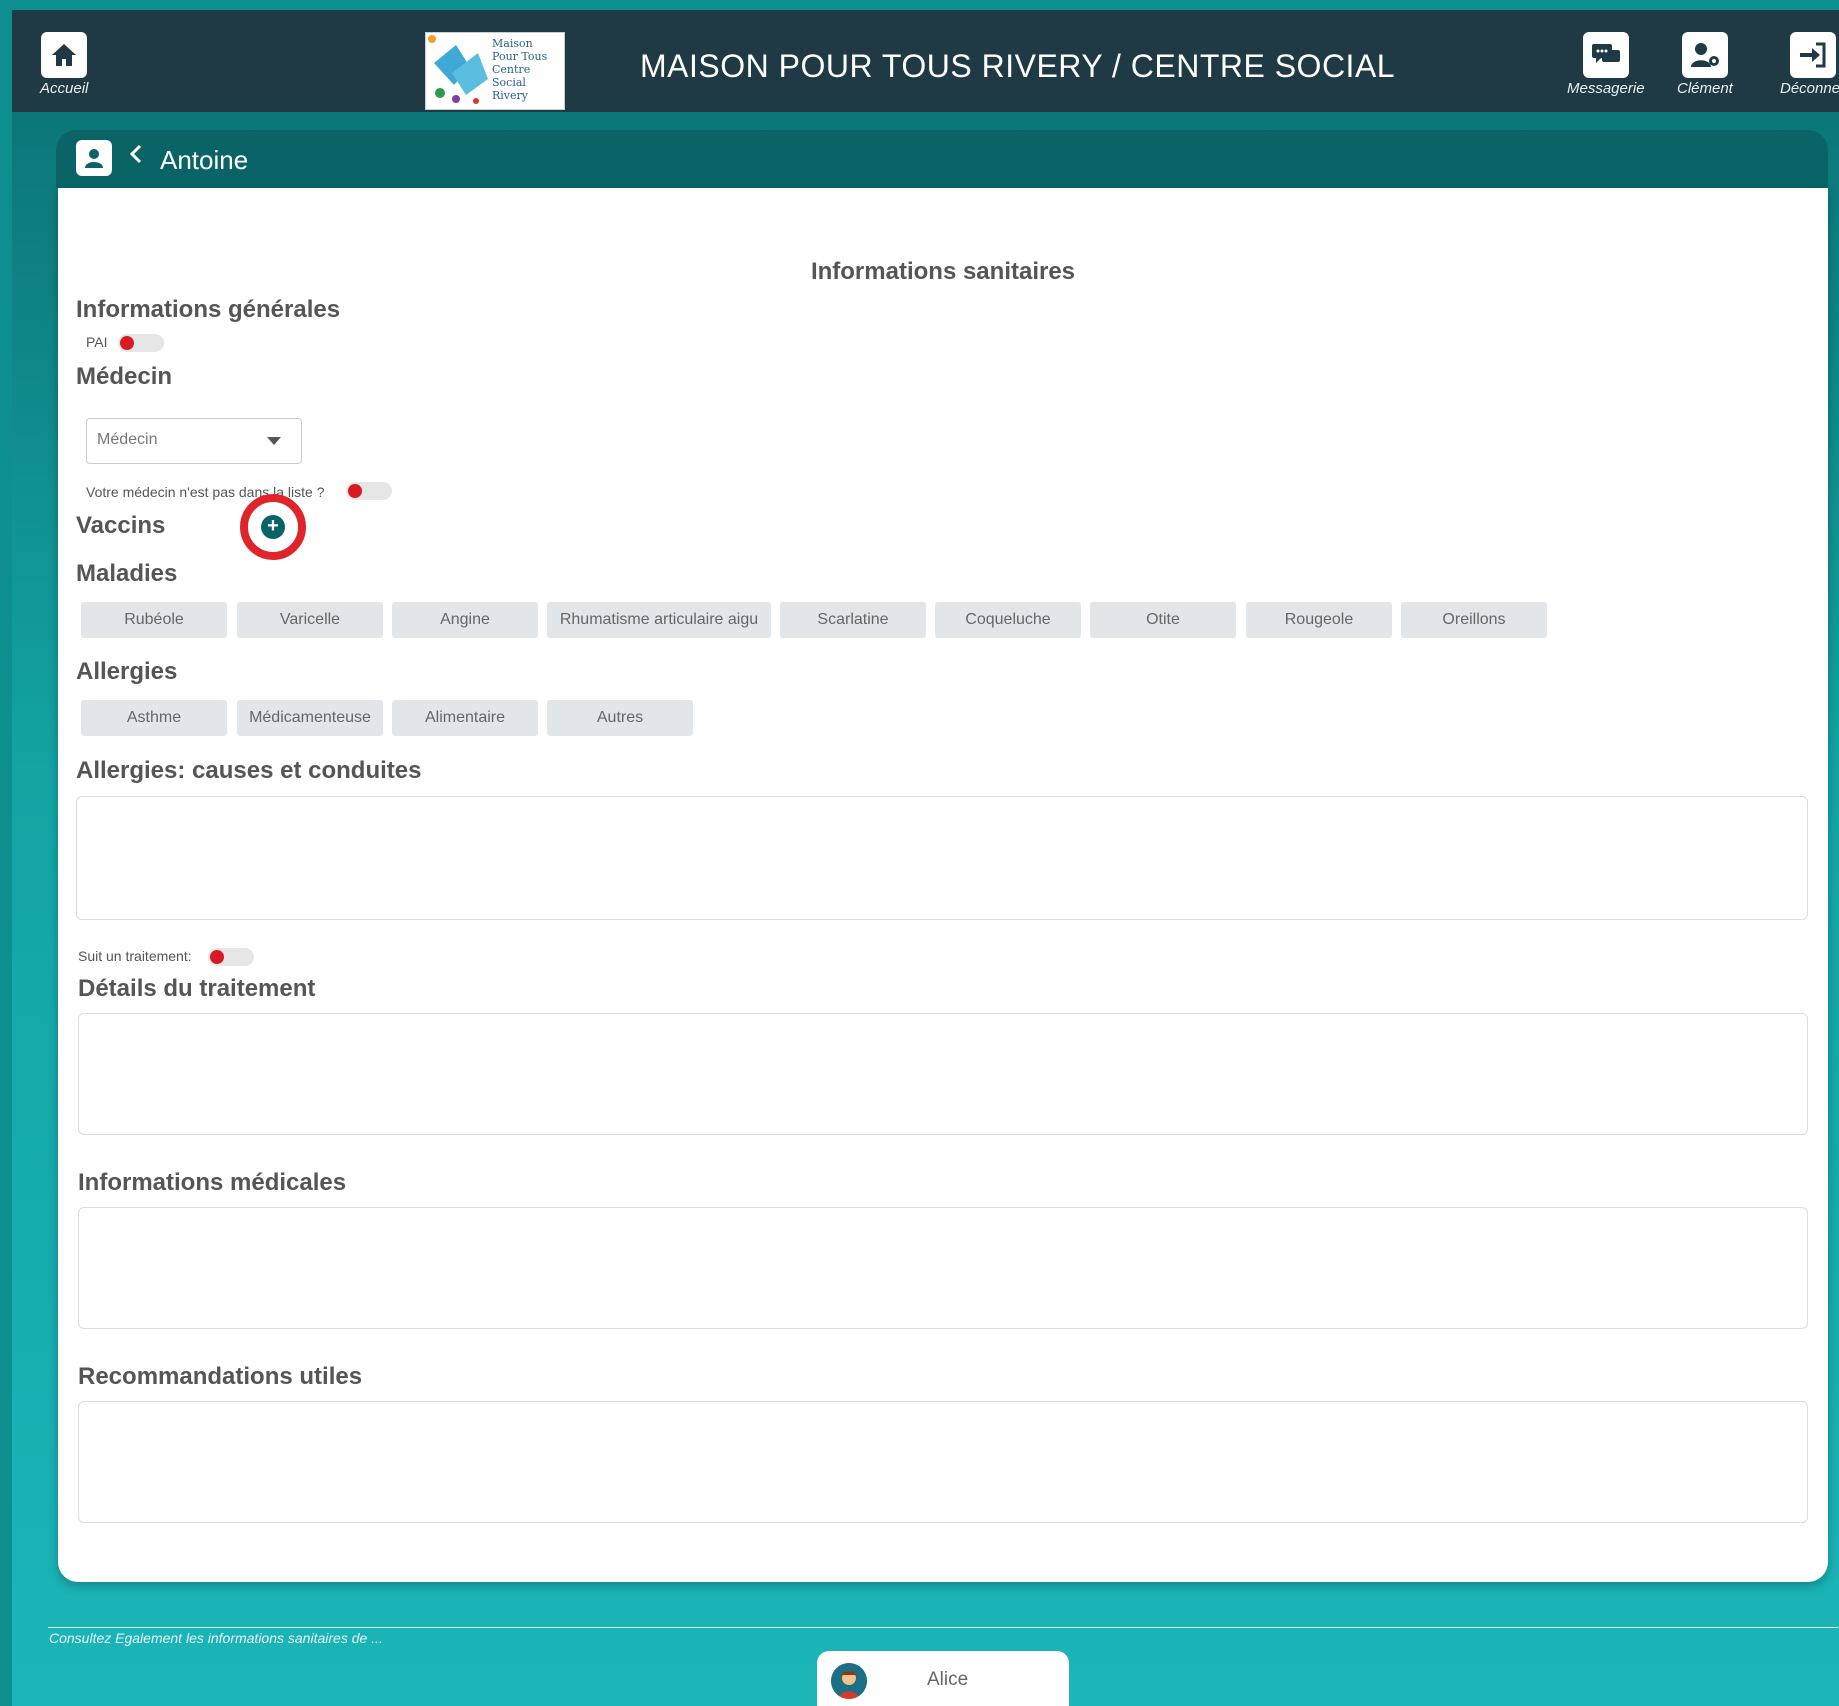 This screenshot has width=1839, height=1706. What do you see at coordinates (465, 718) in the screenshot?
I see `allergy-chip: Alimentaire` at bounding box center [465, 718].